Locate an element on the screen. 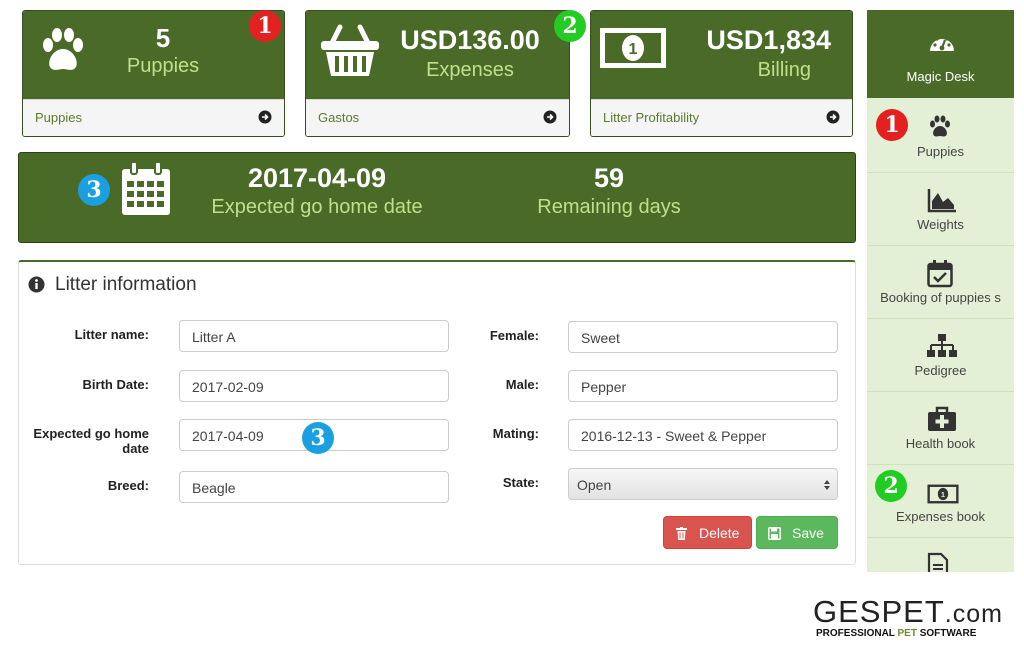 The width and height of the screenshot is (1024, 670). go-home-date-label: Expected go home date is located at coordinates (317, 207).